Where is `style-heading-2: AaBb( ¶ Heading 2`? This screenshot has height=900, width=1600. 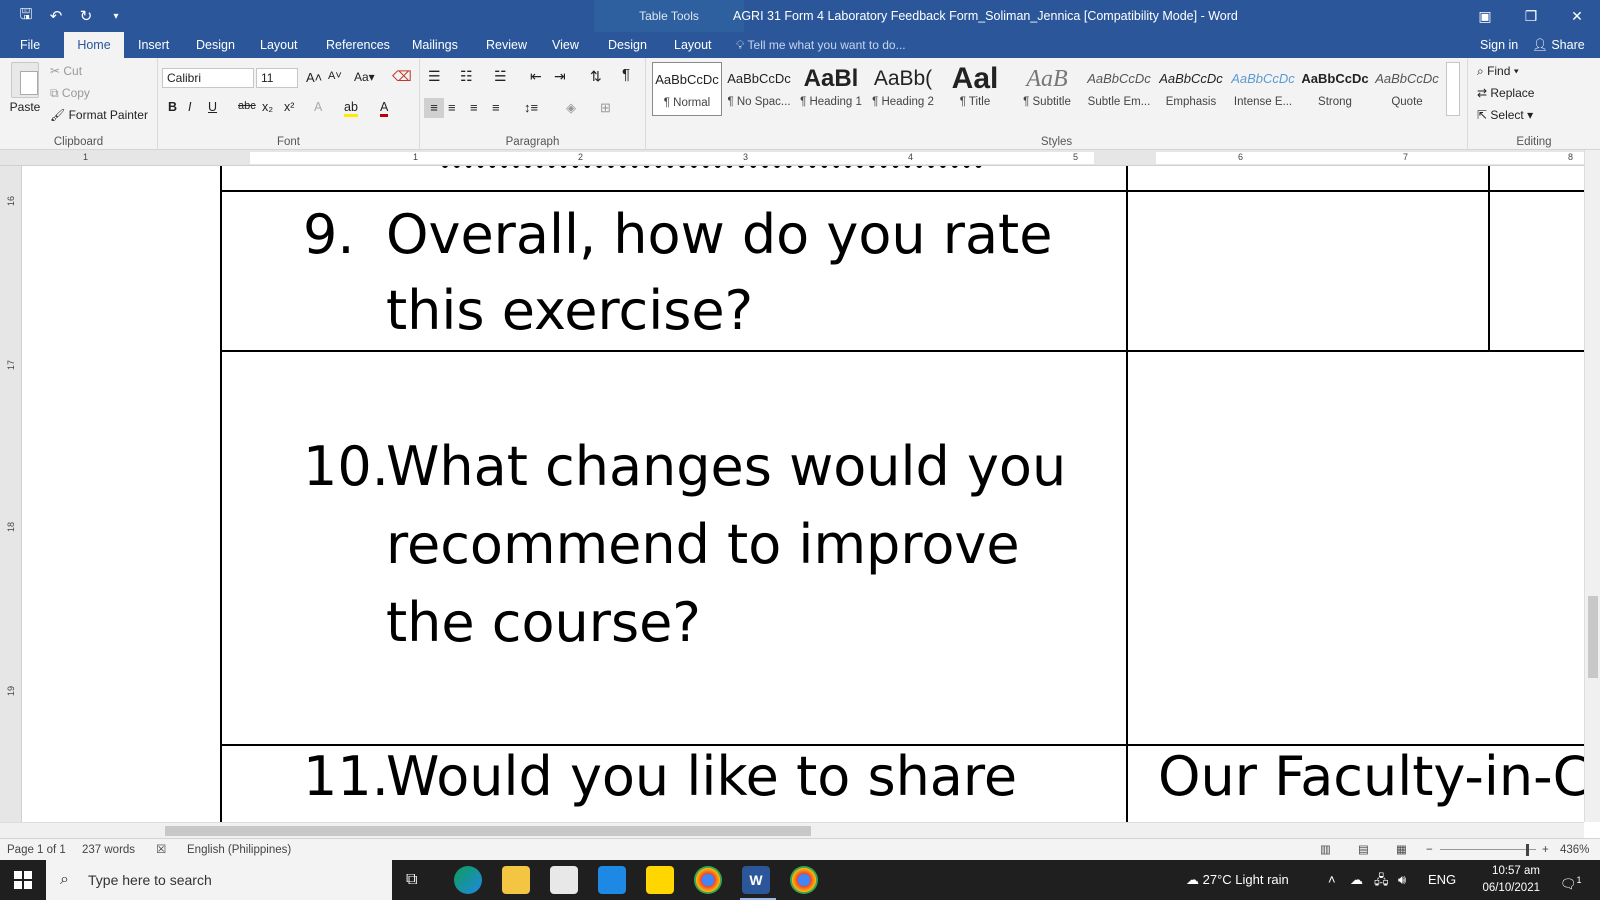
style-heading-2: AaBb( ¶ Heading 2 is located at coordinates (903, 89).